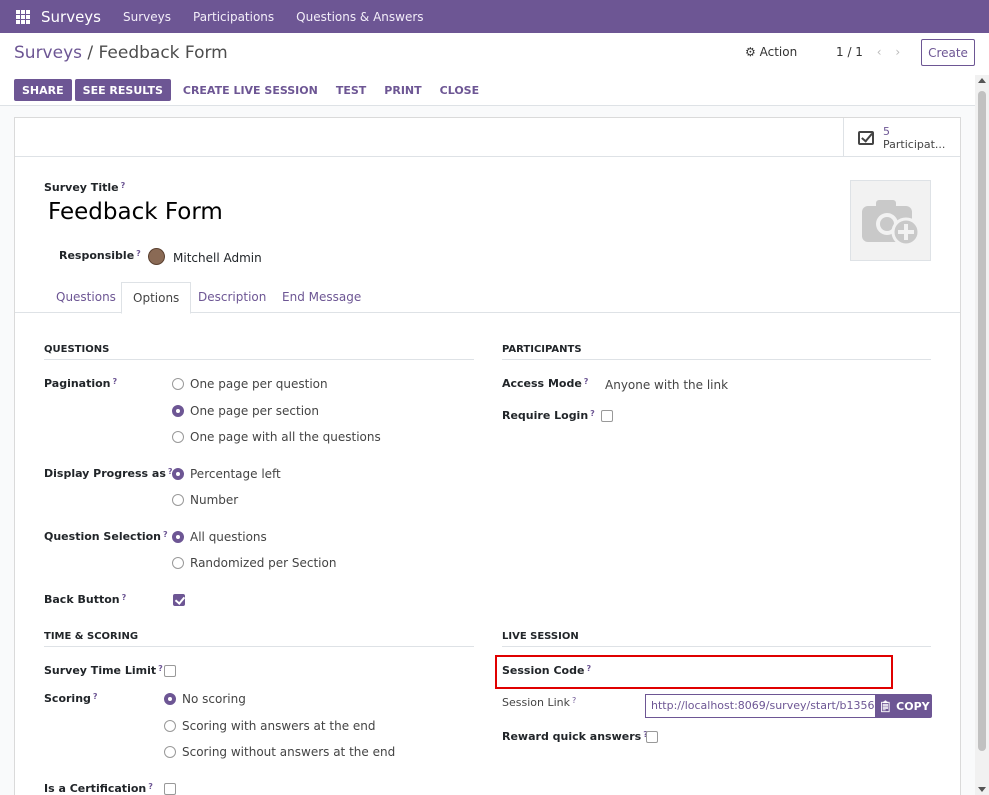 The height and width of the screenshot is (795, 989). I want to click on selection-option-all: All questions, so click(219, 537).